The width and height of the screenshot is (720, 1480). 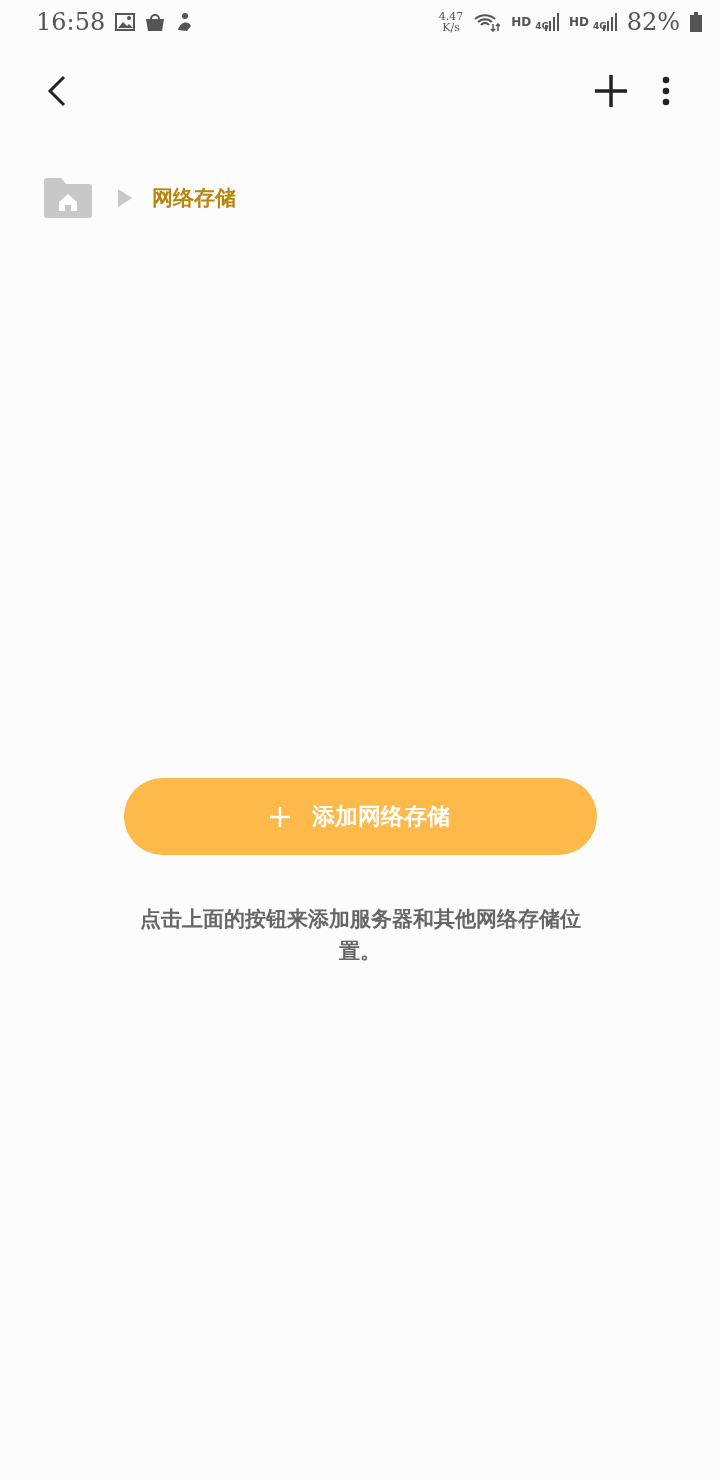 What do you see at coordinates (666, 91) in the screenshot?
I see `more-options-icon` at bounding box center [666, 91].